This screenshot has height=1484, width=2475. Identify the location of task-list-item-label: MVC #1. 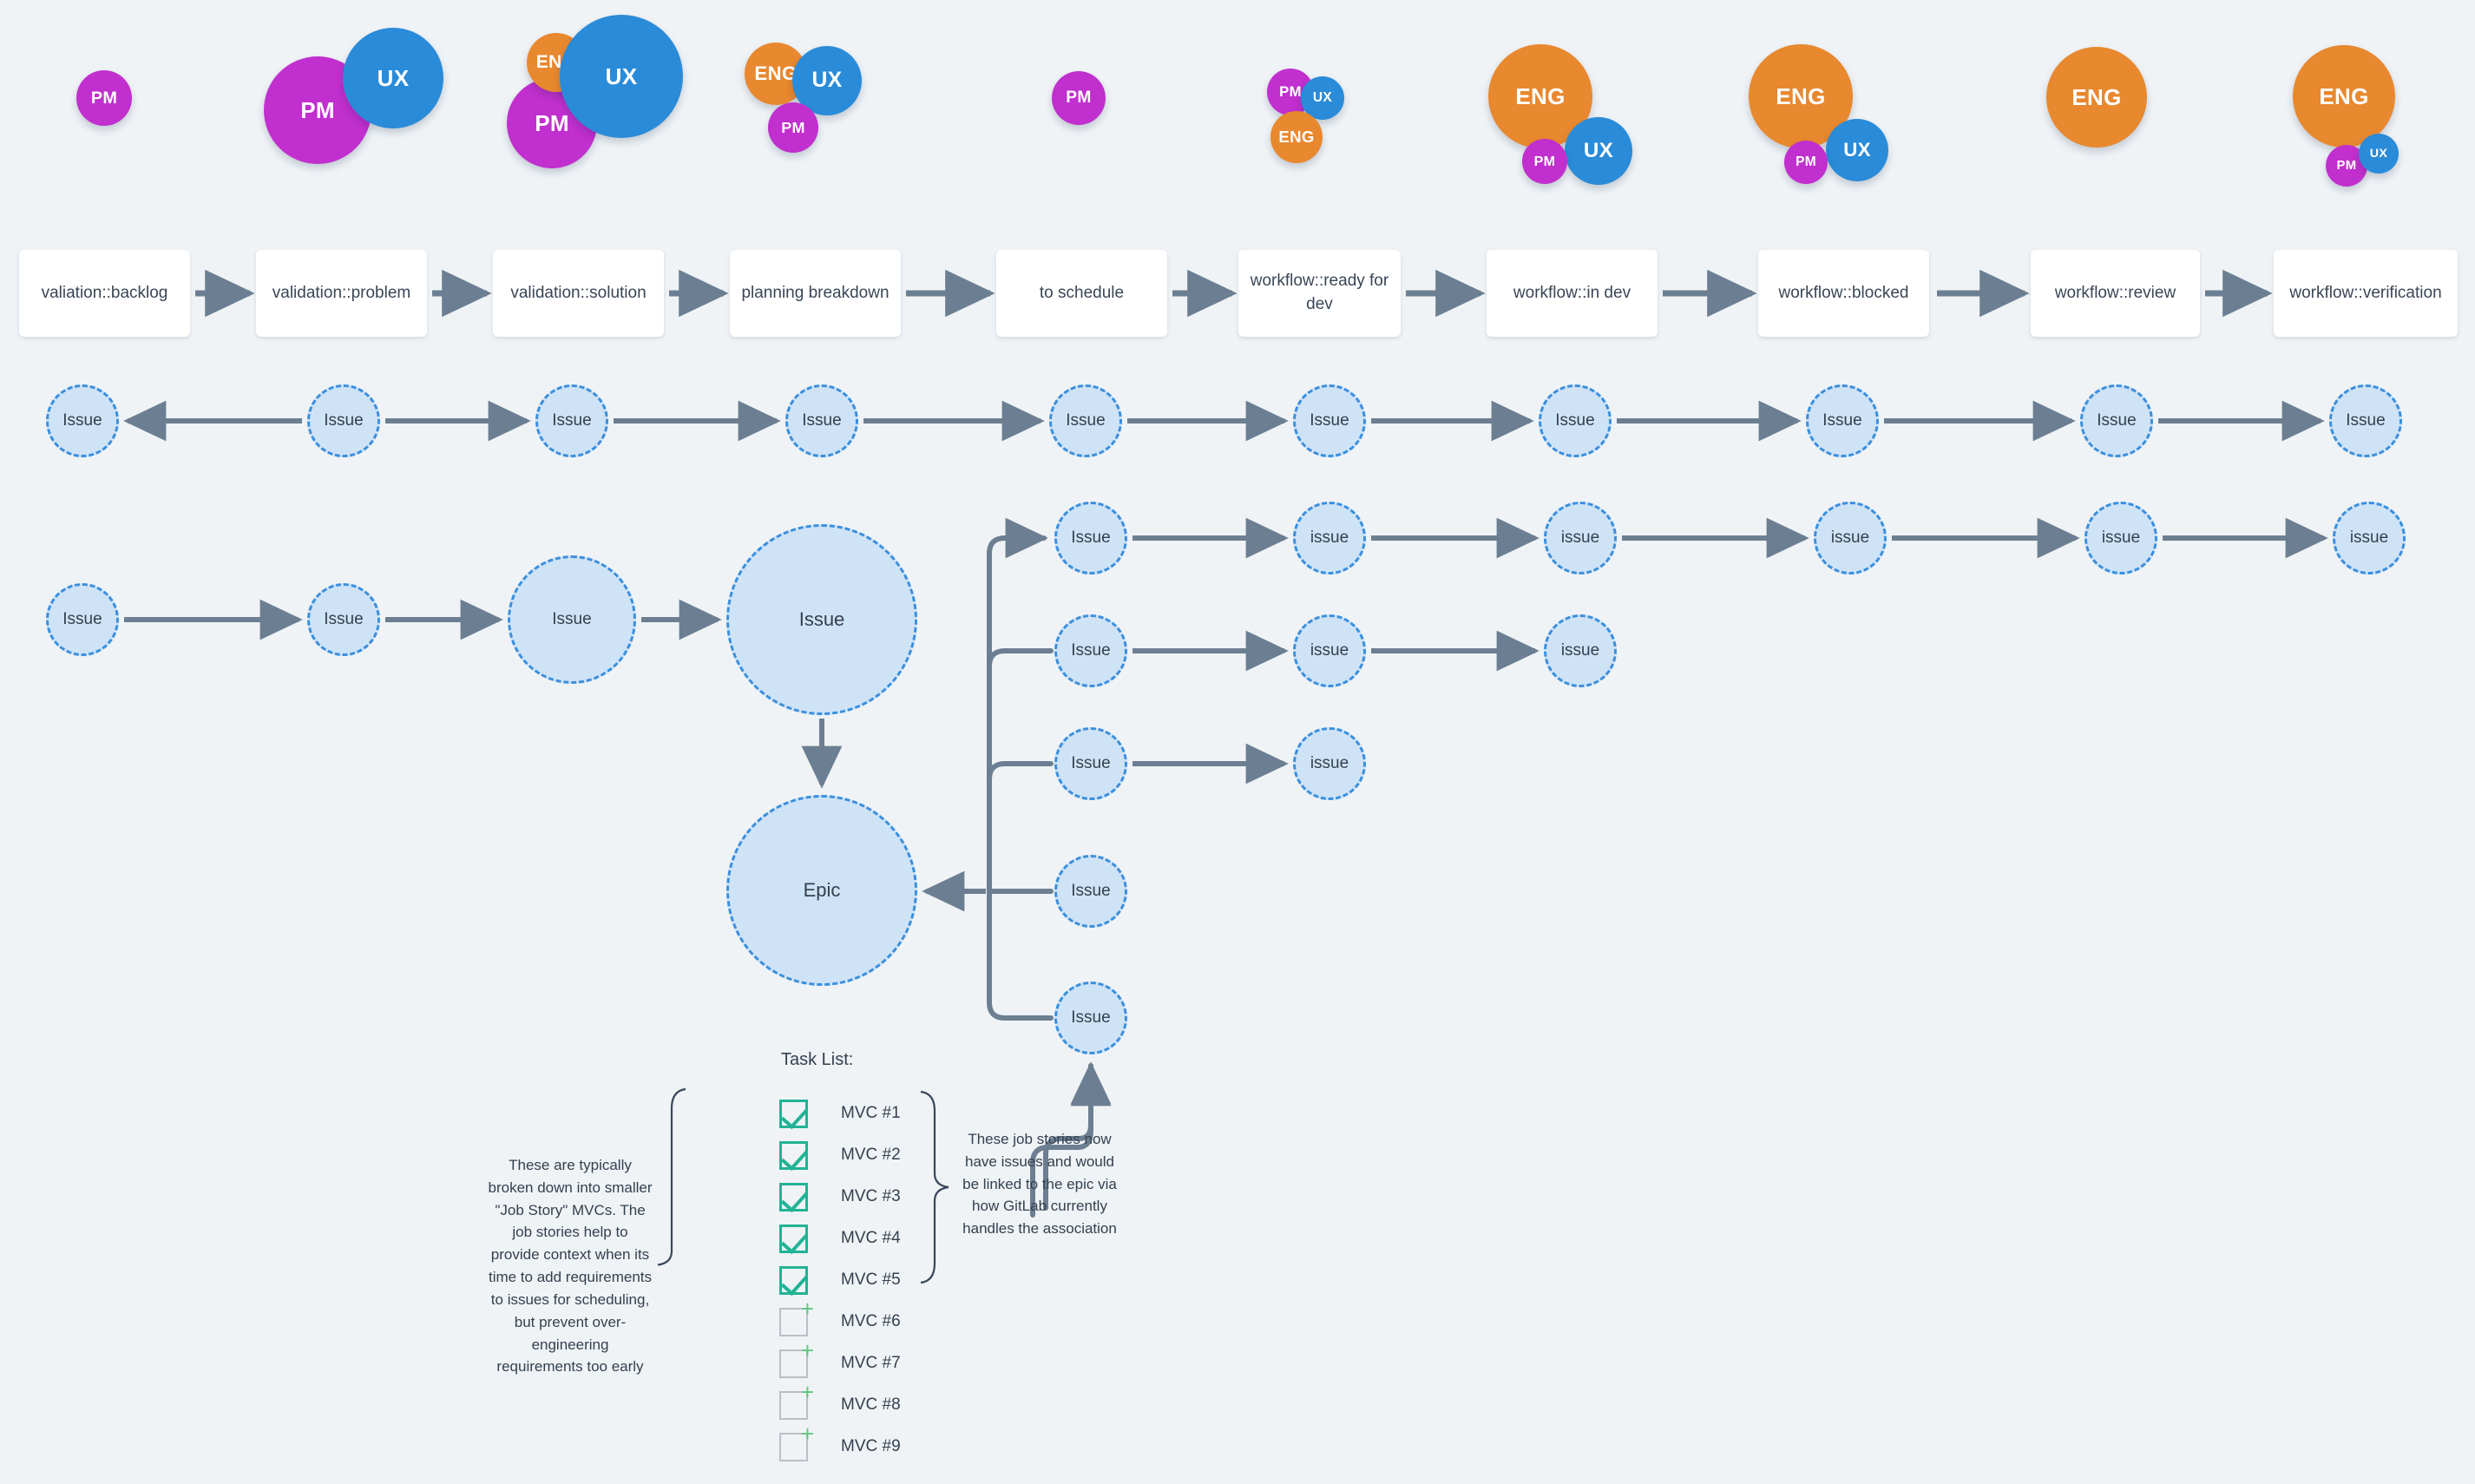
(871, 1113).